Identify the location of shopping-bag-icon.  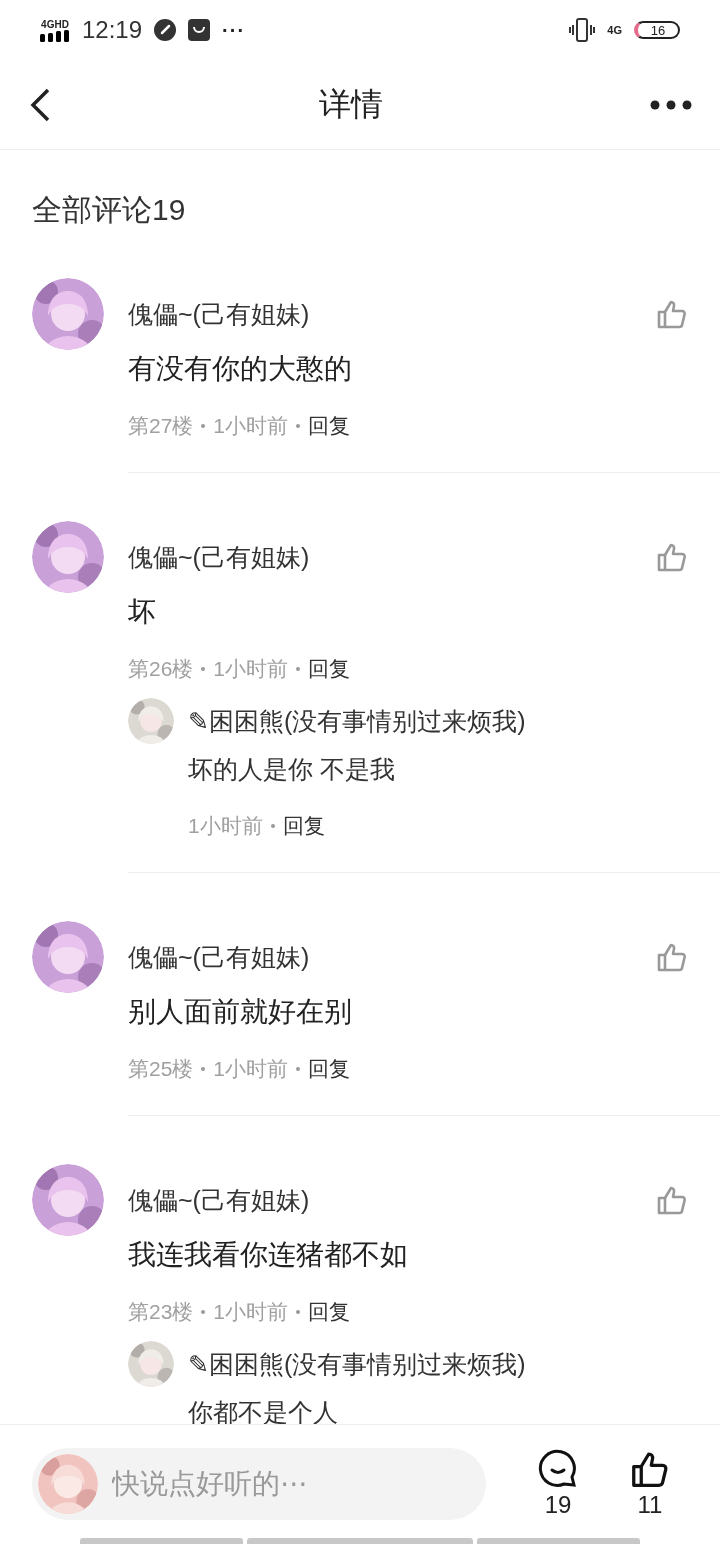
(199, 30).